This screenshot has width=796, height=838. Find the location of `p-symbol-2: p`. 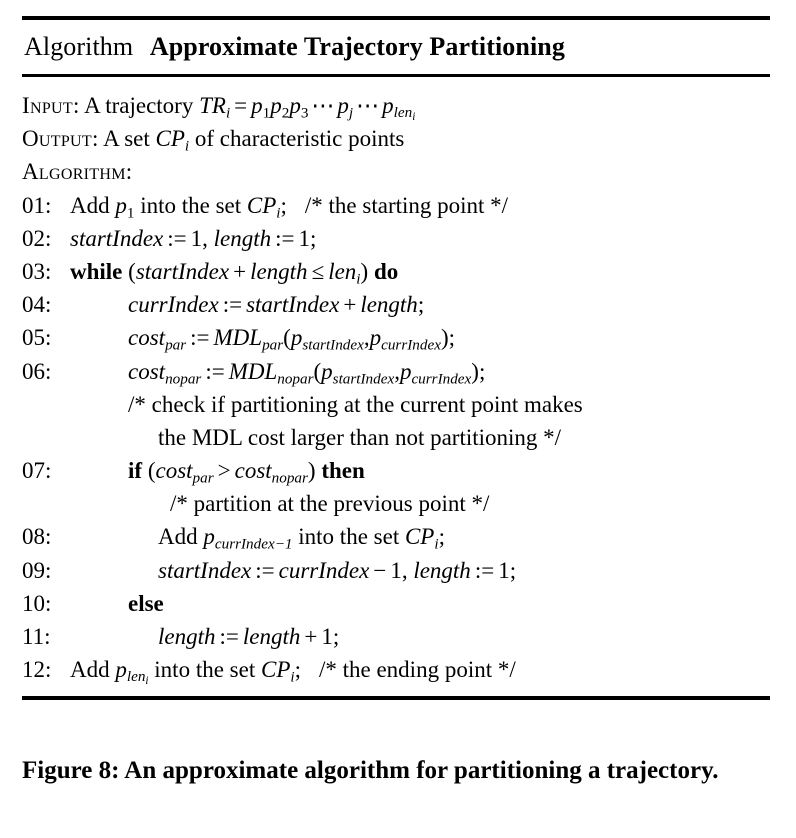

p-symbol-2: p is located at coordinates (276, 105).